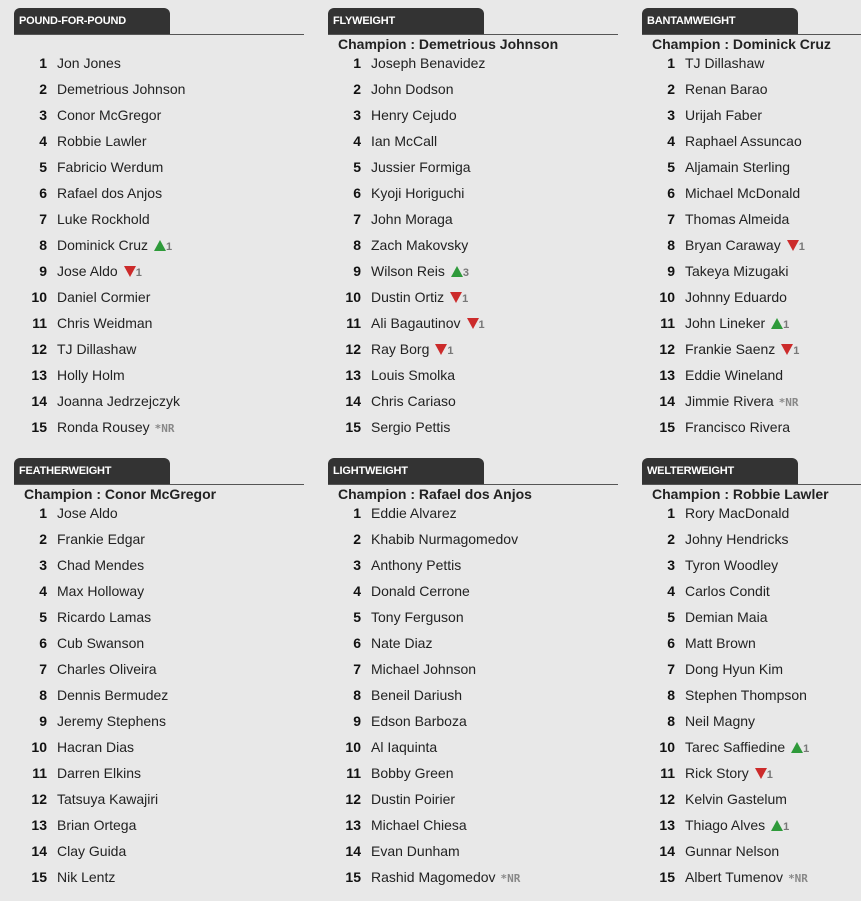 The width and height of the screenshot is (861, 901). Describe the element at coordinates (404, 747) in the screenshot. I see `fighter-name-link: Al Iaquinta` at that location.